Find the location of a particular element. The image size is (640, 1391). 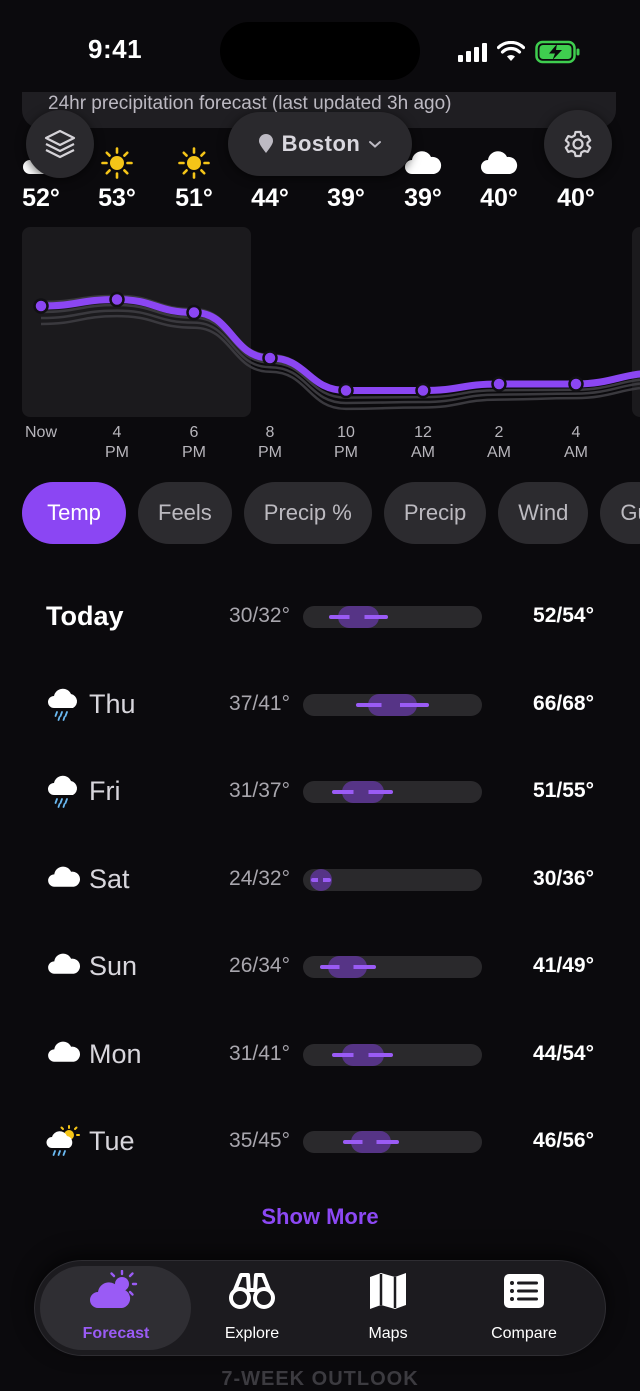

day-name: Tue is located at coordinates (112, 1141).